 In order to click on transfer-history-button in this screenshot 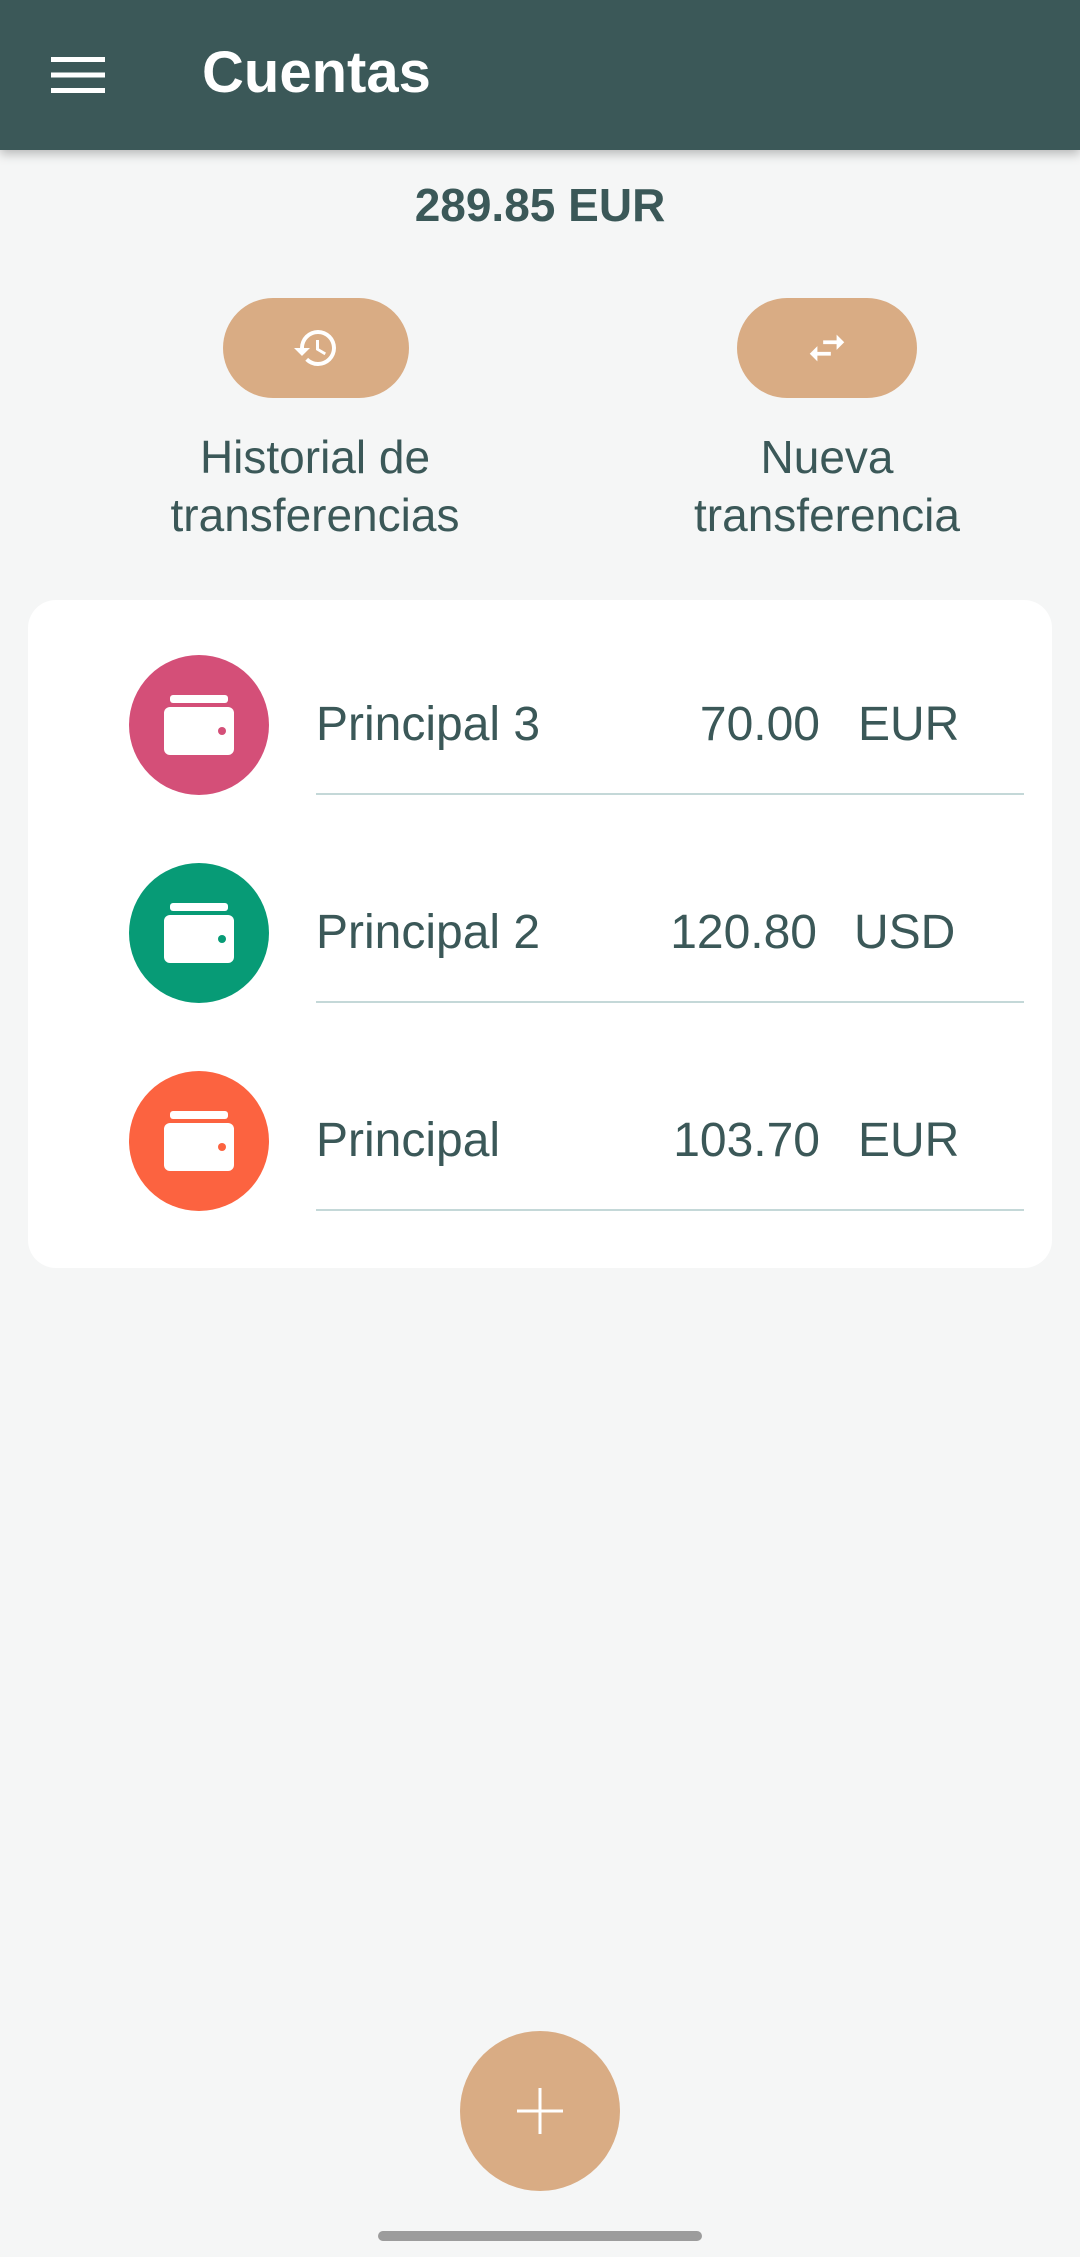, I will do `click(316, 348)`.